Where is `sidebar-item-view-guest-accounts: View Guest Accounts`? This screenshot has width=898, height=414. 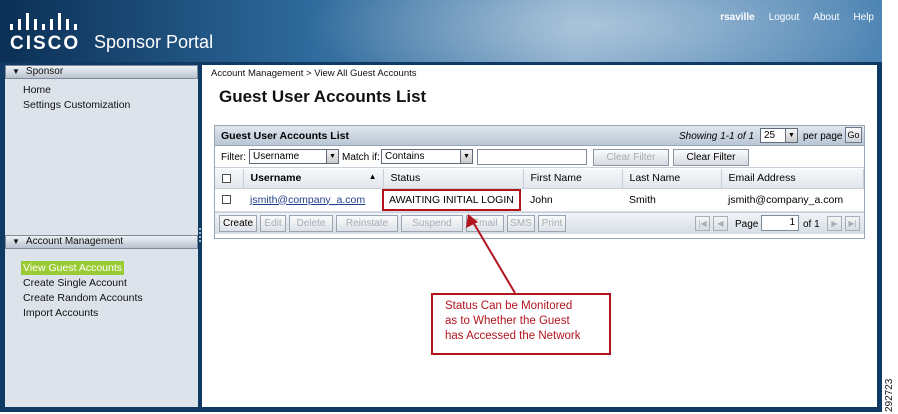
sidebar-item-view-guest-accounts: View Guest Accounts is located at coordinates (73, 268).